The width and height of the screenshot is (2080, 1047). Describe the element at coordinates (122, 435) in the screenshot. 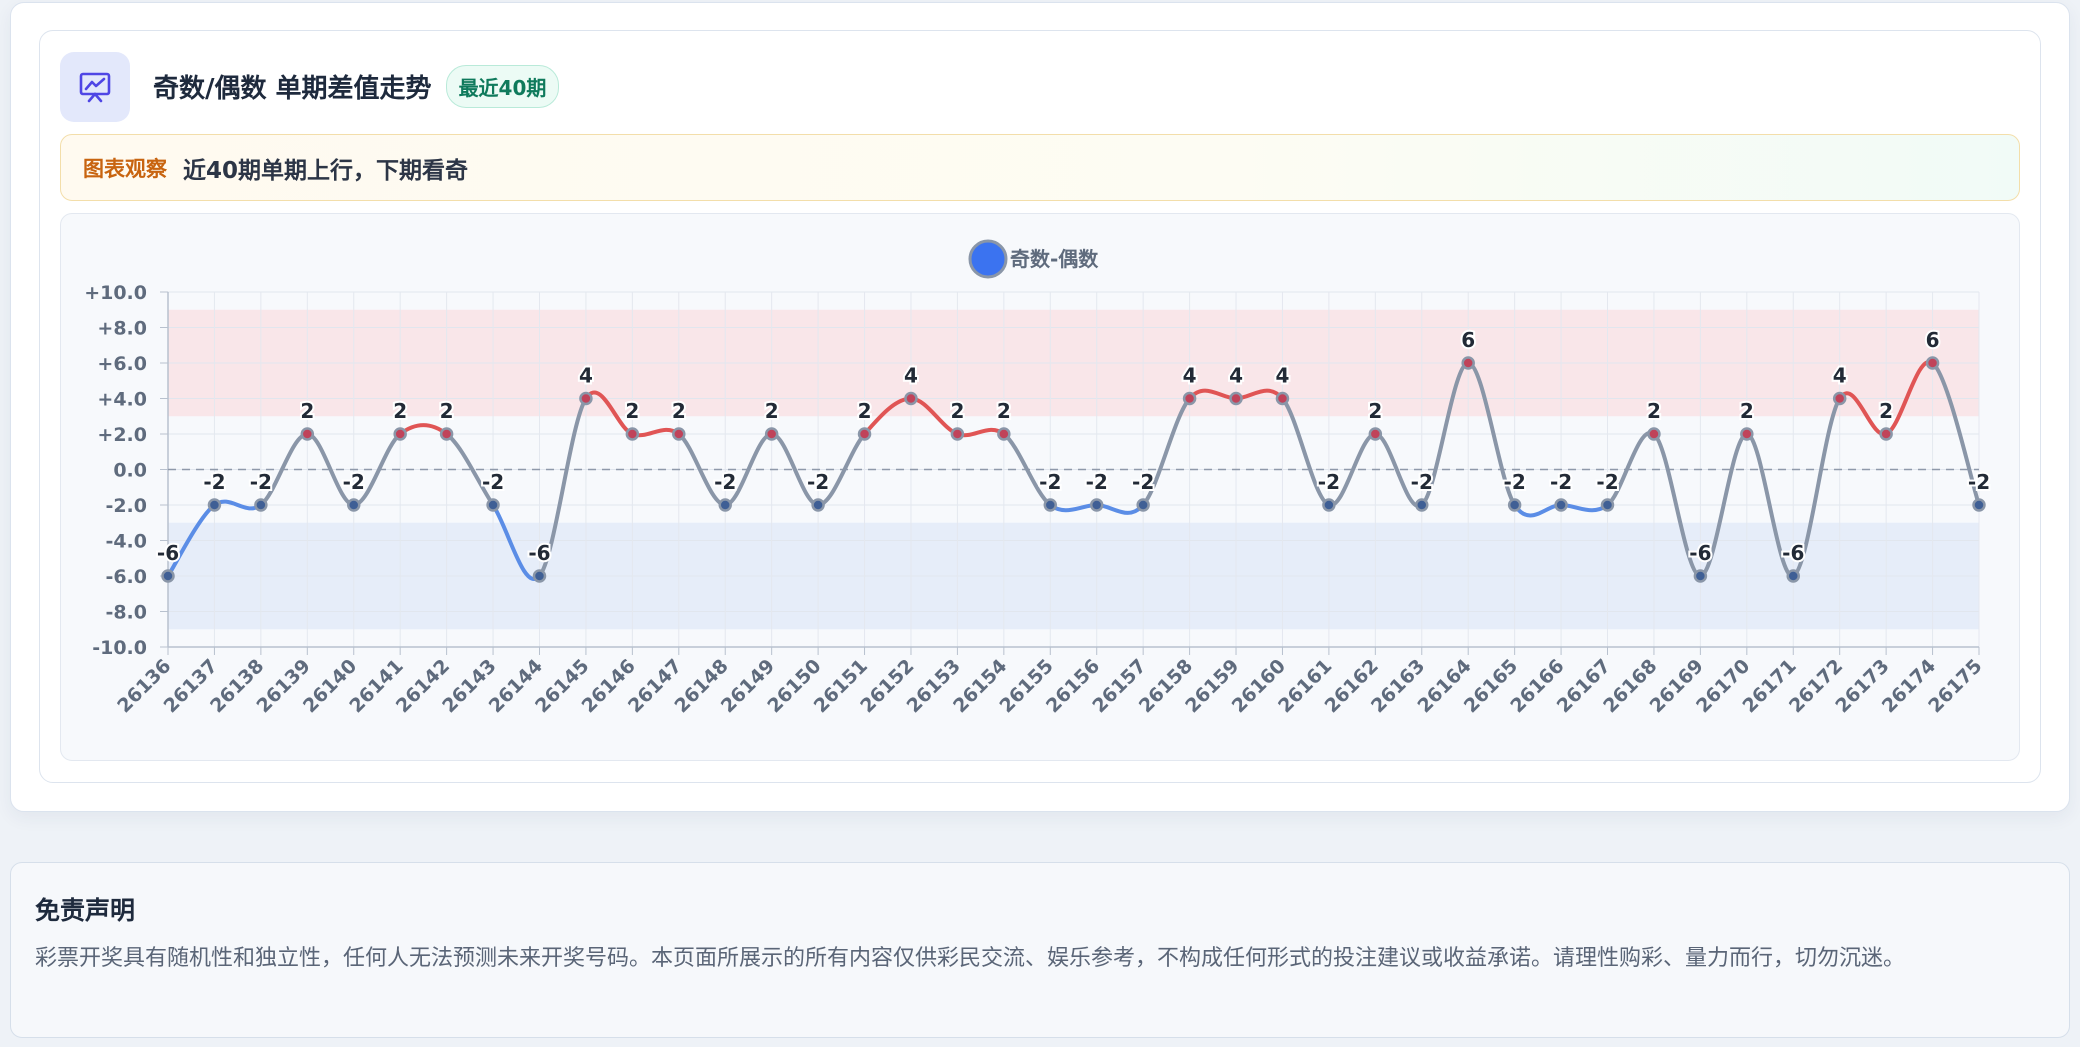

I see `y-tick-label: +2.0` at that location.